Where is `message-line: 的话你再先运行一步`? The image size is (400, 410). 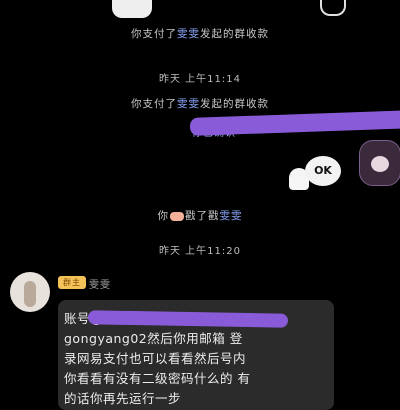 message-line: 的话你再先运行一步 is located at coordinates (123, 398).